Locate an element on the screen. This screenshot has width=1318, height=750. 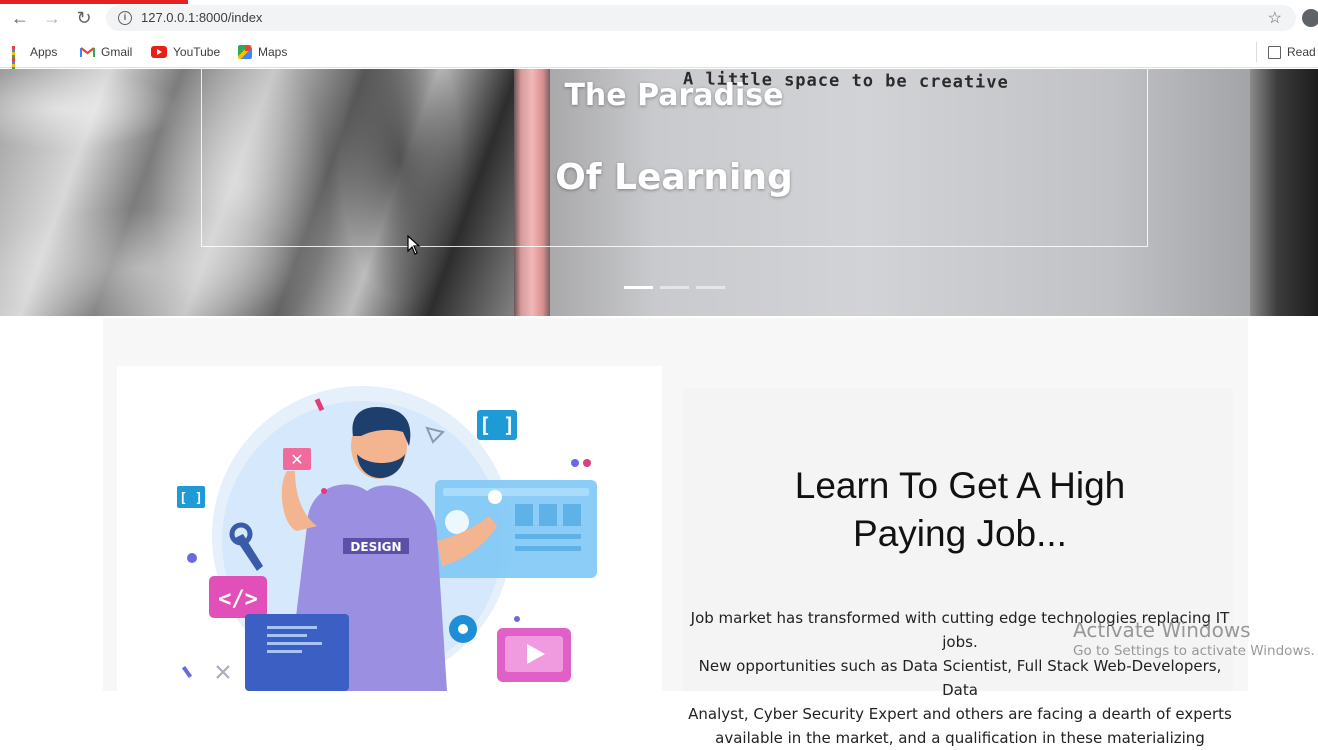
bookmark-label: Gmail is located at coordinates (117, 52).